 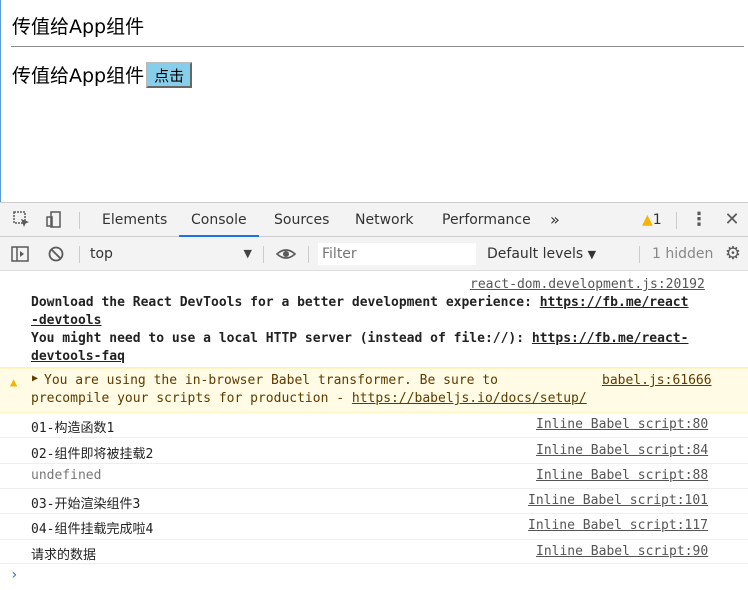 I want to click on clear-console-icon, so click(x=56, y=254).